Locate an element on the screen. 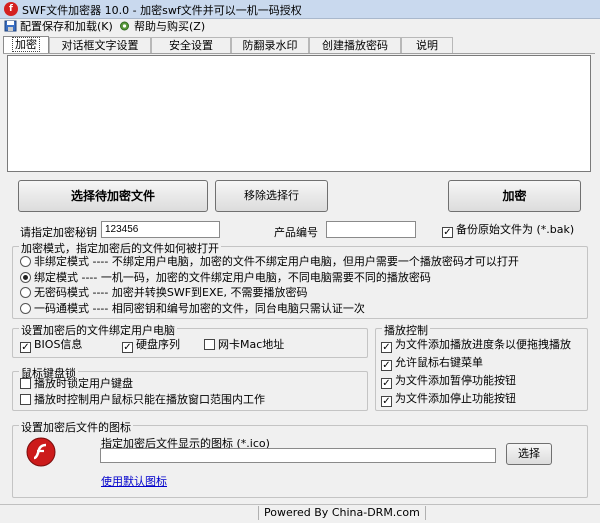 Image resolution: width=600 pixels, height=523 pixels. key-input is located at coordinates (160, 229).